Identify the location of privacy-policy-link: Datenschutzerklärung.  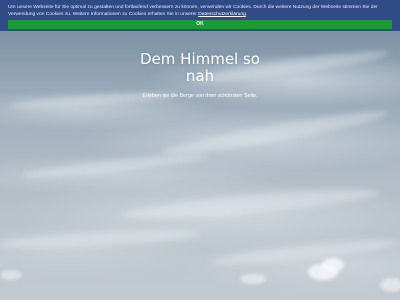
(222, 14).